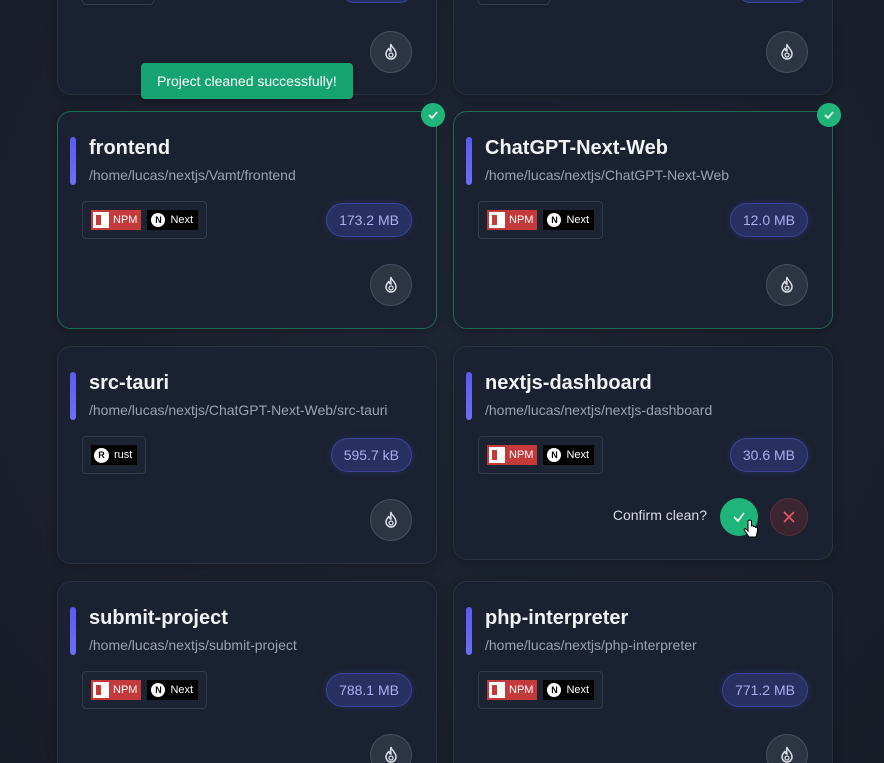 The width and height of the screenshot is (884, 763). What do you see at coordinates (768, 455) in the screenshot?
I see `size-pill: 30.6 MB` at bounding box center [768, 455].